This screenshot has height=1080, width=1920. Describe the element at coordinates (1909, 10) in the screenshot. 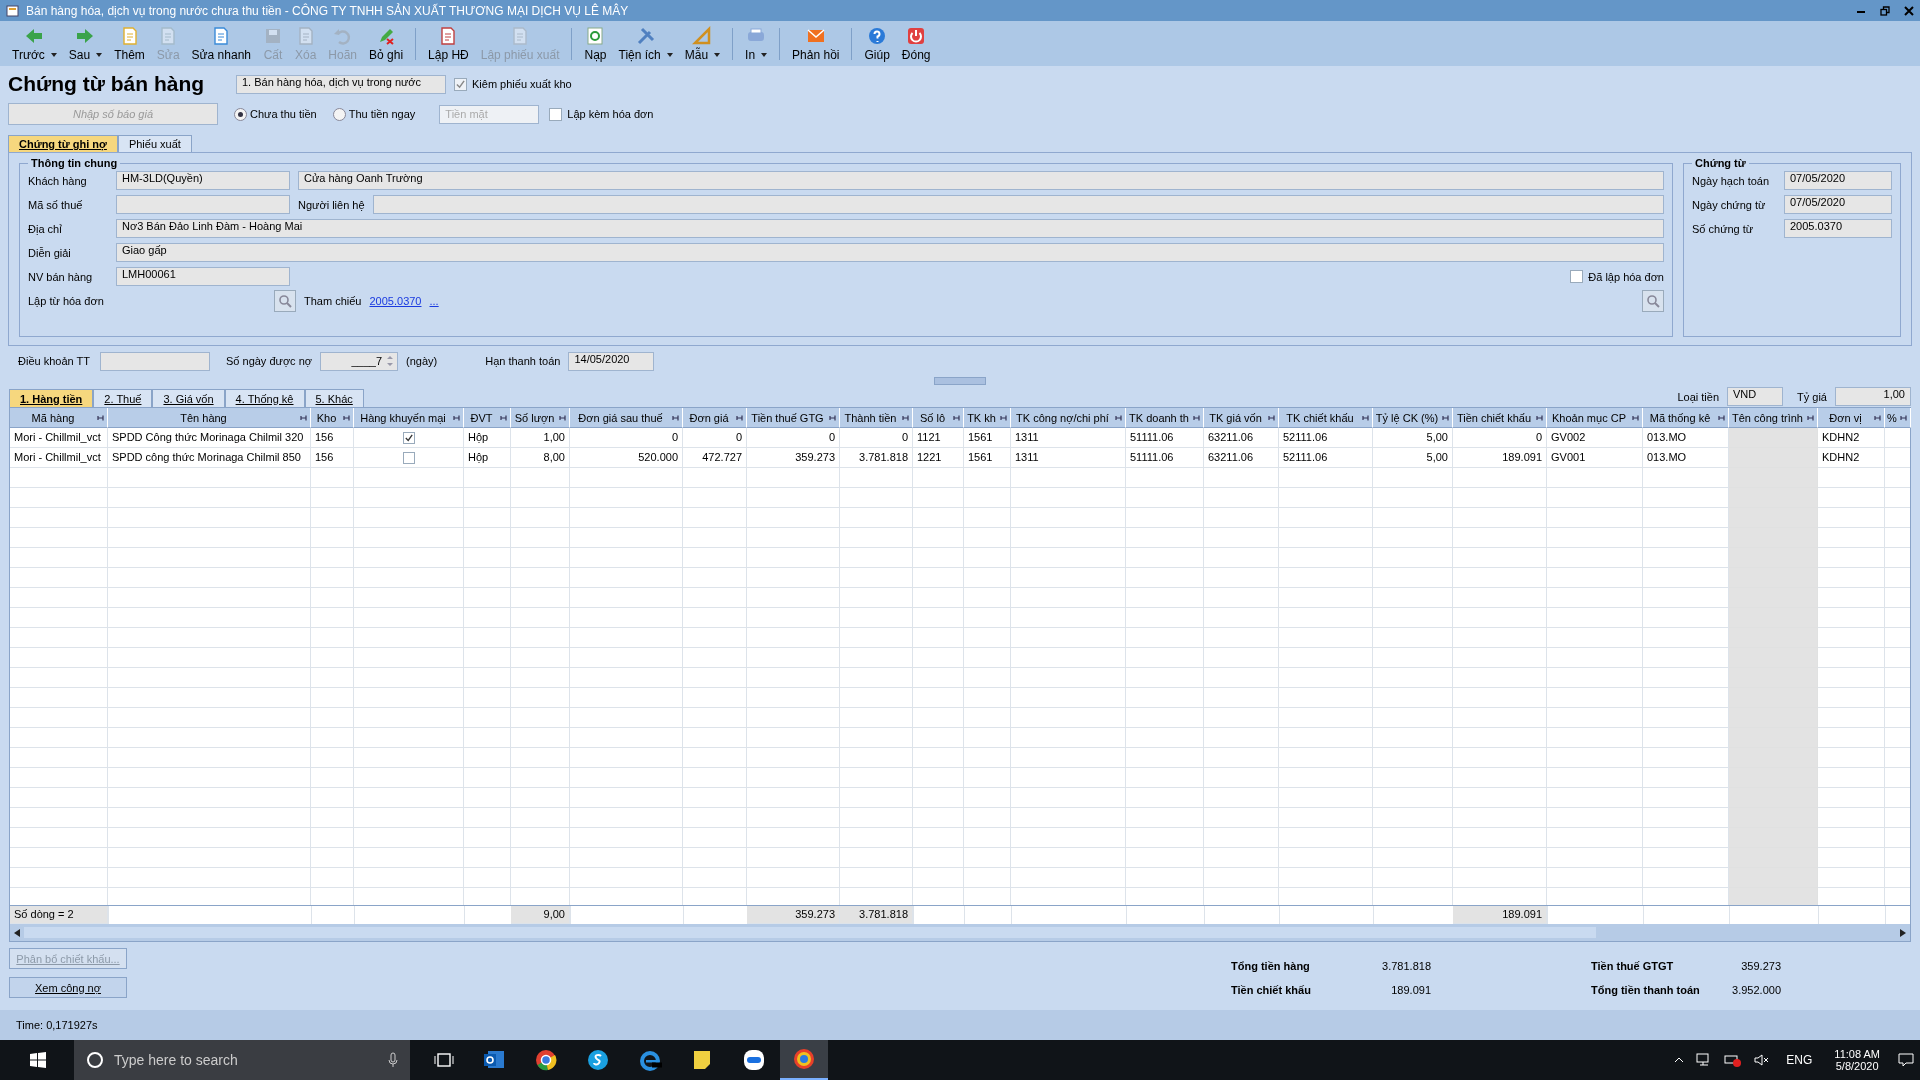

I see `close-icon` at that location.